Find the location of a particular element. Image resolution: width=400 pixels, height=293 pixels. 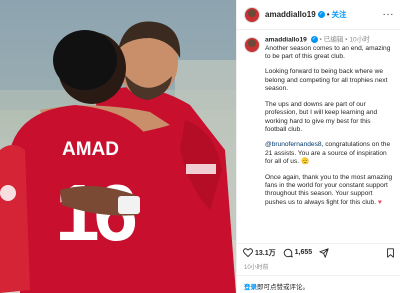

like-button: 13.1万 is located at coordinates (259, 253).